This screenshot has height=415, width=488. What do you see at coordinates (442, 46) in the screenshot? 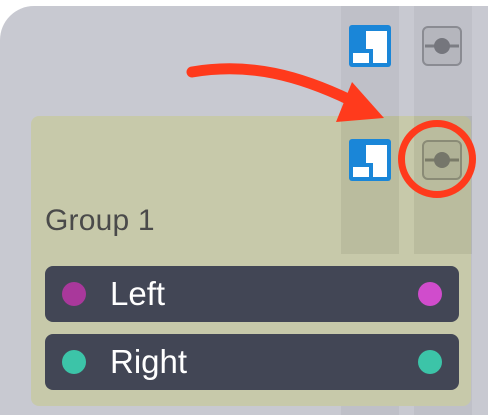
I see `link-node-icon` at bounding box center [442, 46].